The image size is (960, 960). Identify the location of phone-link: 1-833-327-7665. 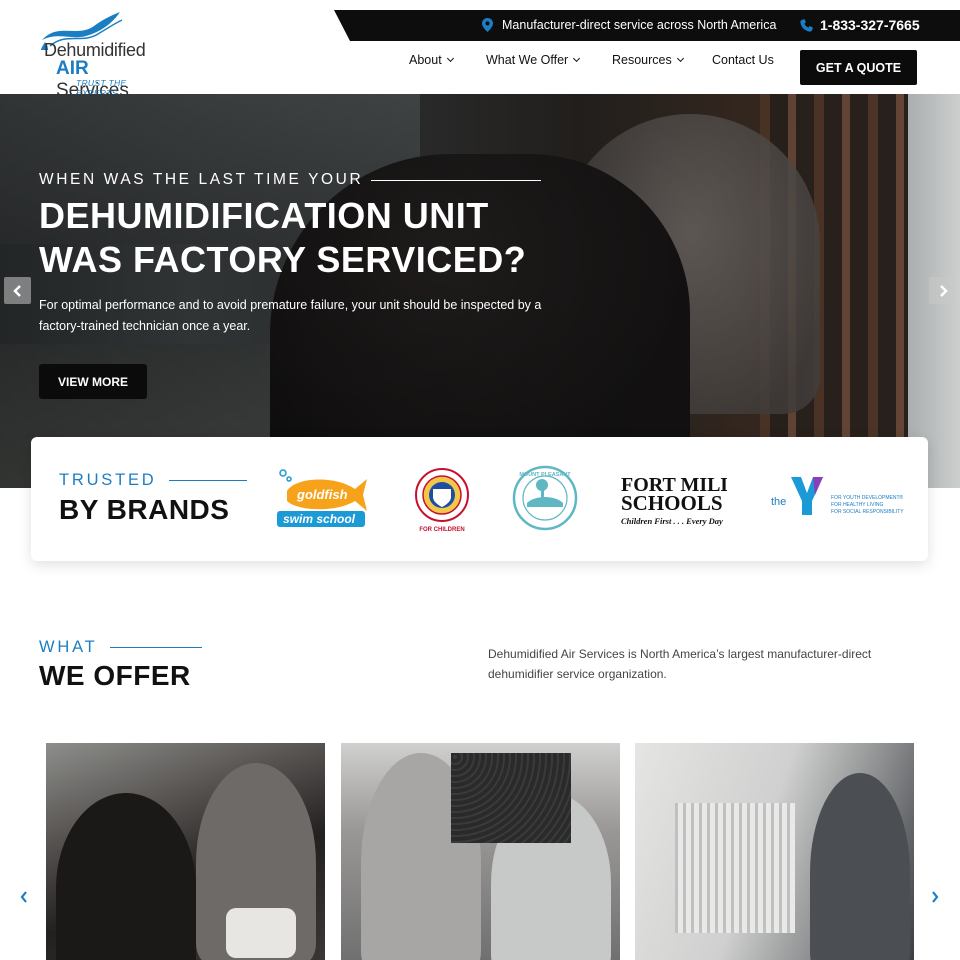
(860, 25).